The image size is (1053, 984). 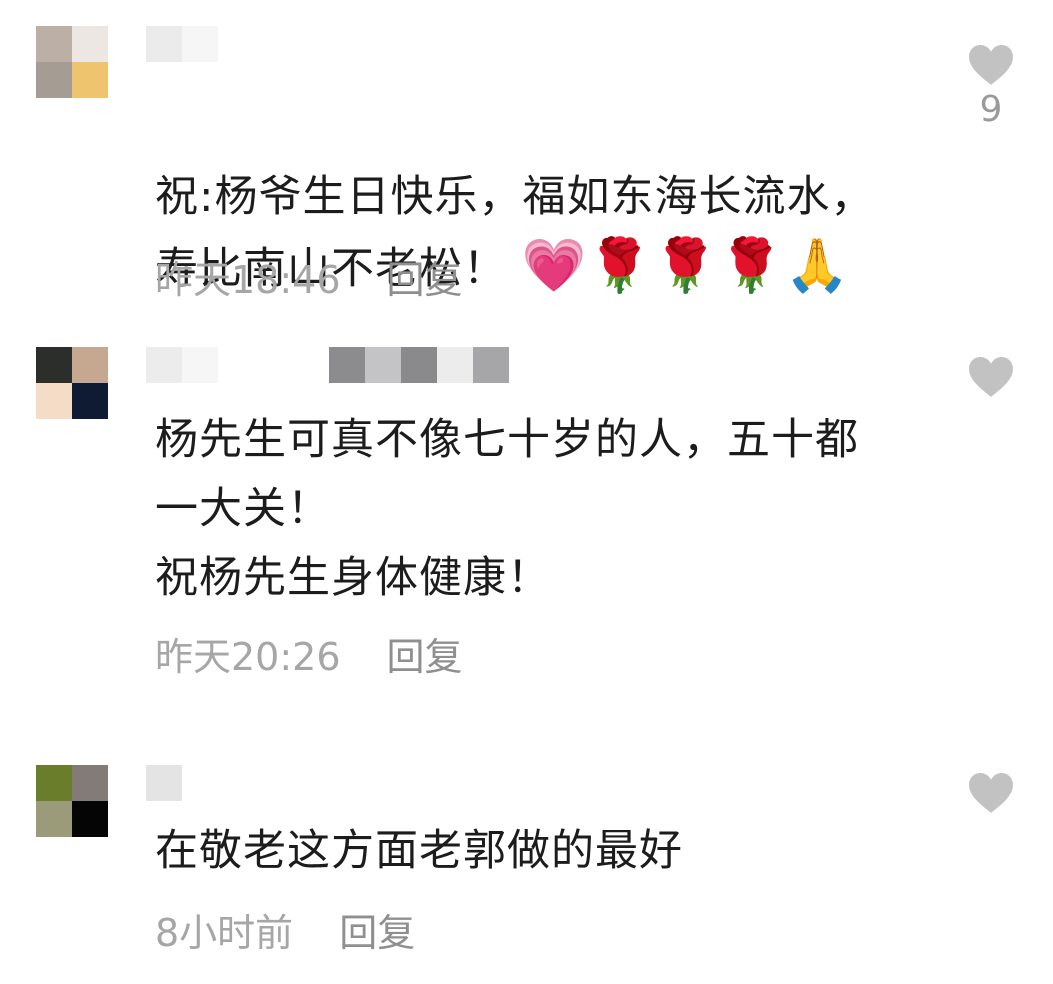 I want to click on user-tag-blurred, so click(x=419, y=365).